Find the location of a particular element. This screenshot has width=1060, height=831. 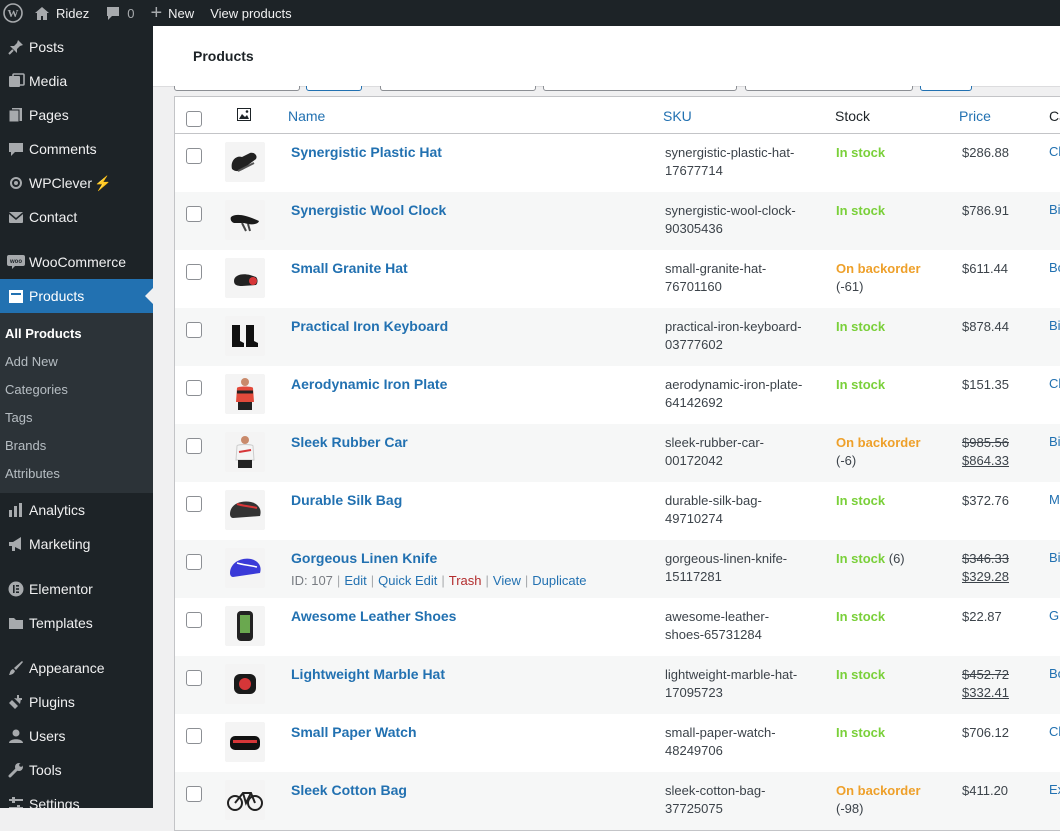

quick-edit-link: Quick Edit is located at coordinates (407, 580).